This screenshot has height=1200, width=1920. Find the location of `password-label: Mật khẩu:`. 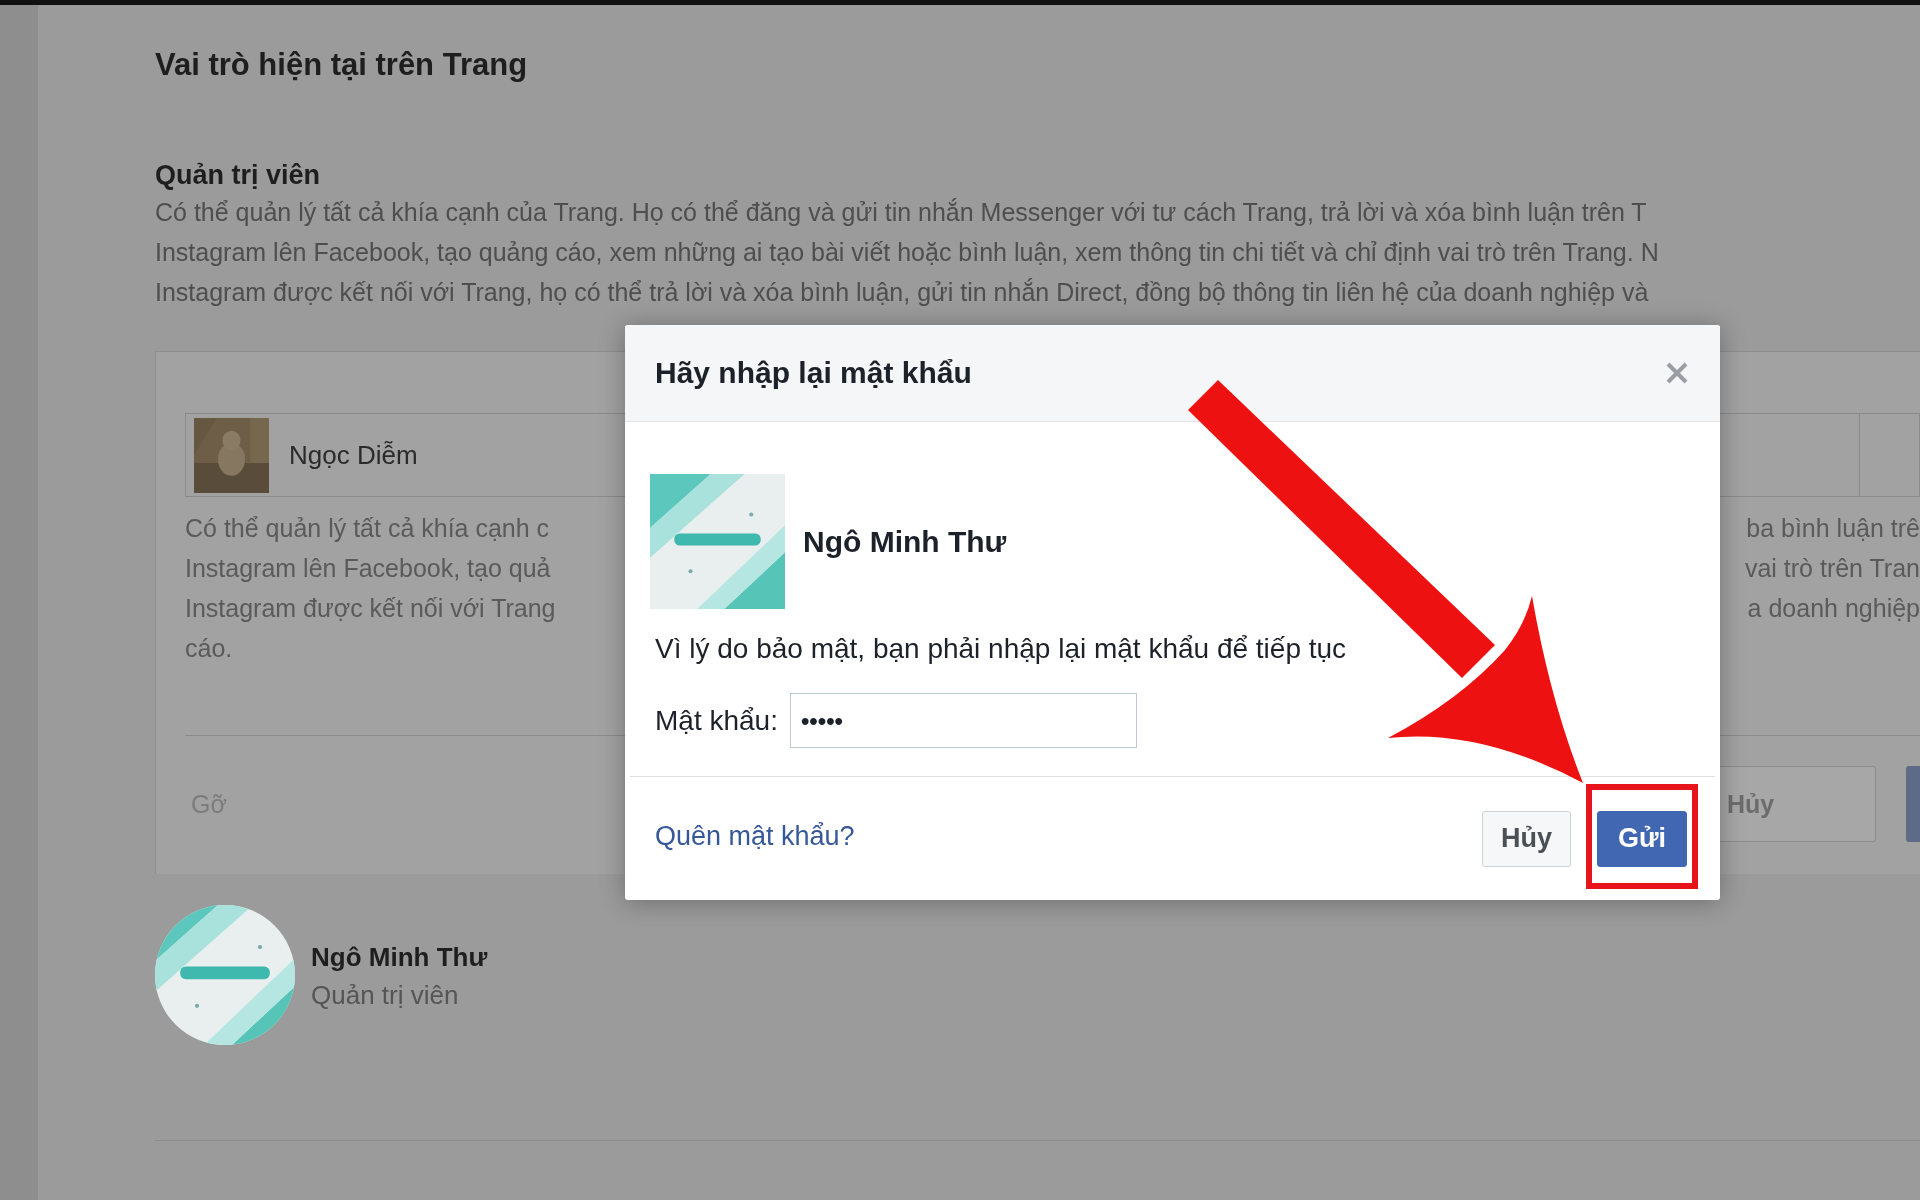

password-label: Mật khẩu: is located at coordinates (716, 720).